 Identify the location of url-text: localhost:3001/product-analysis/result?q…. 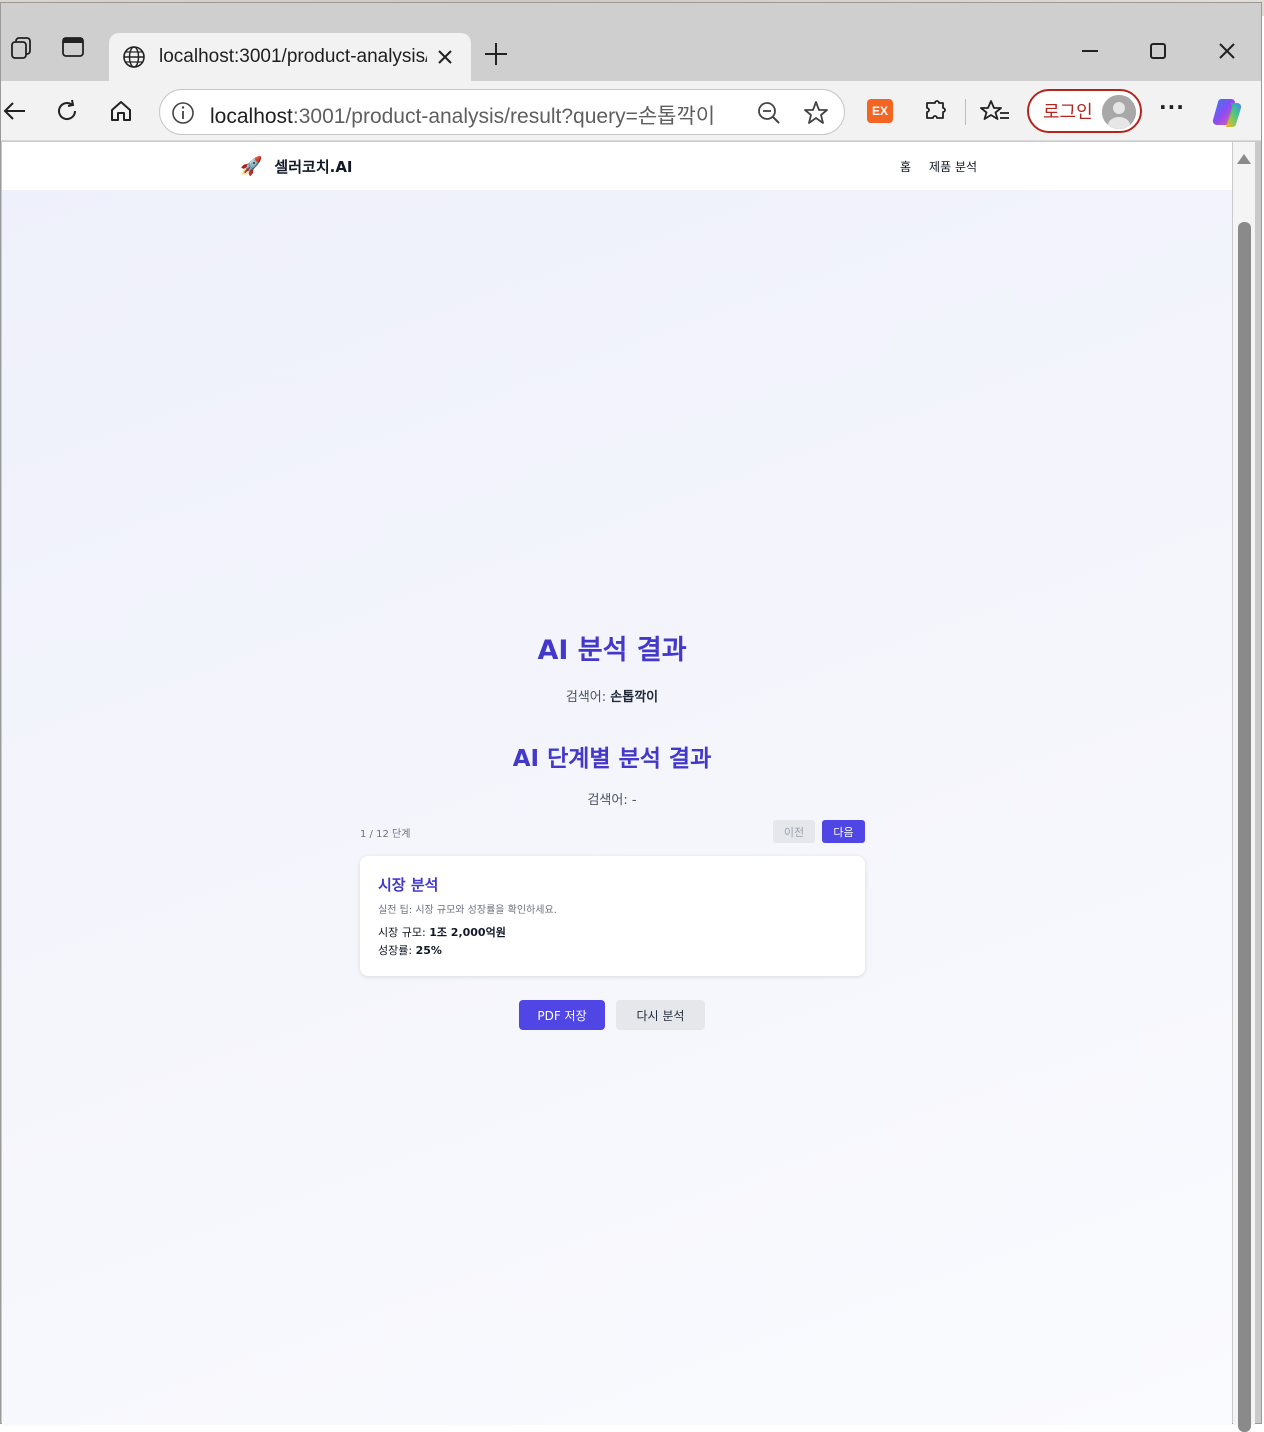
(462, 115).